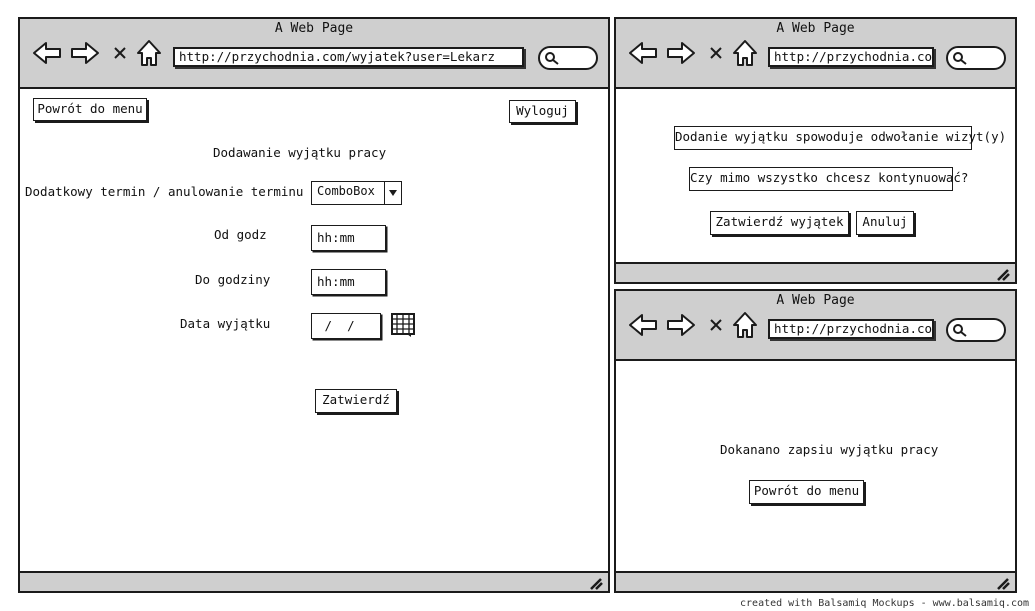 This screenshot has height=611, width=1035. Describe the element at coordinates (225, 323) in the screenshot. I see `date-label: Data wyjątku` at that location.